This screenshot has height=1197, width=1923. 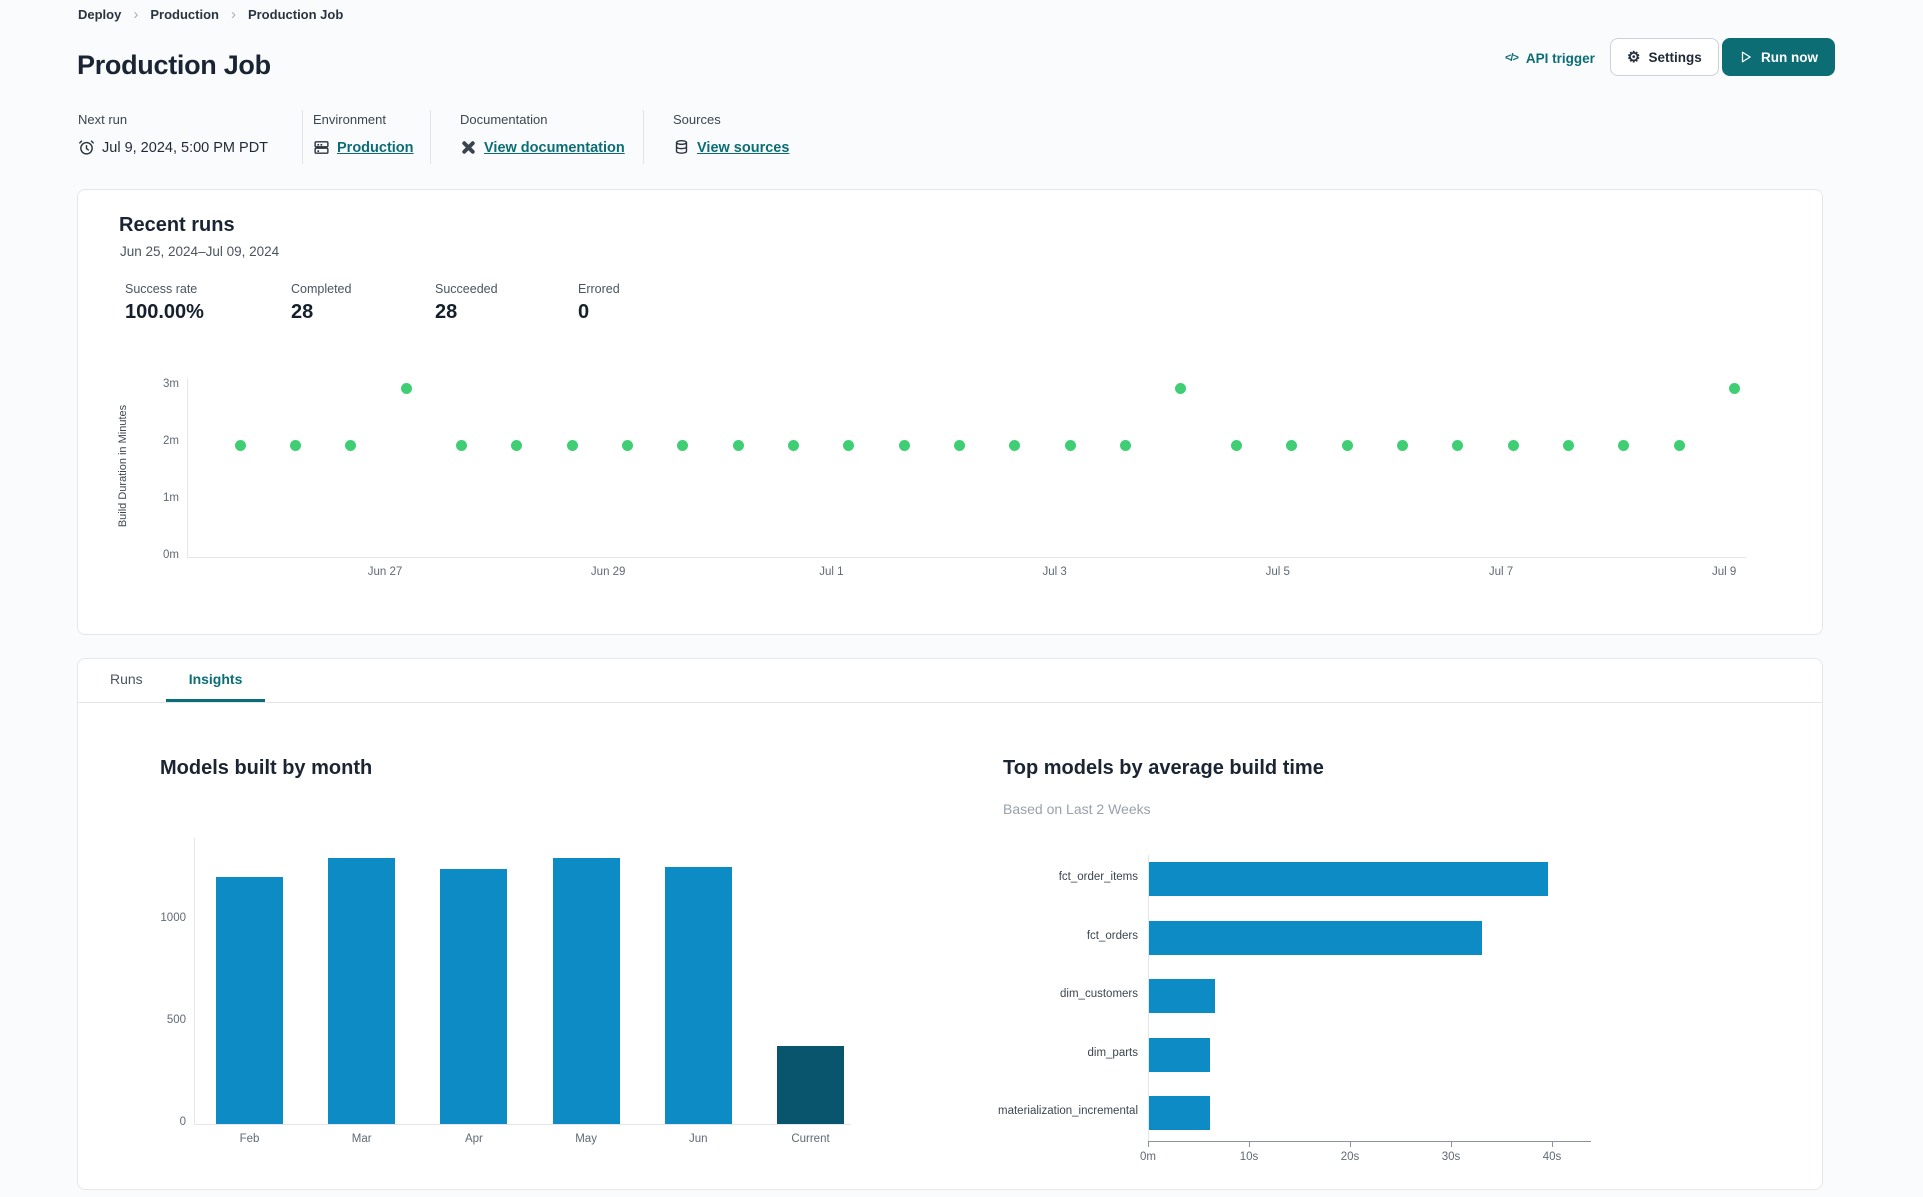 I want to click on next-run-value: Jul 9, 2024, 5:00 PM PDT, so click(x=185, y=147).